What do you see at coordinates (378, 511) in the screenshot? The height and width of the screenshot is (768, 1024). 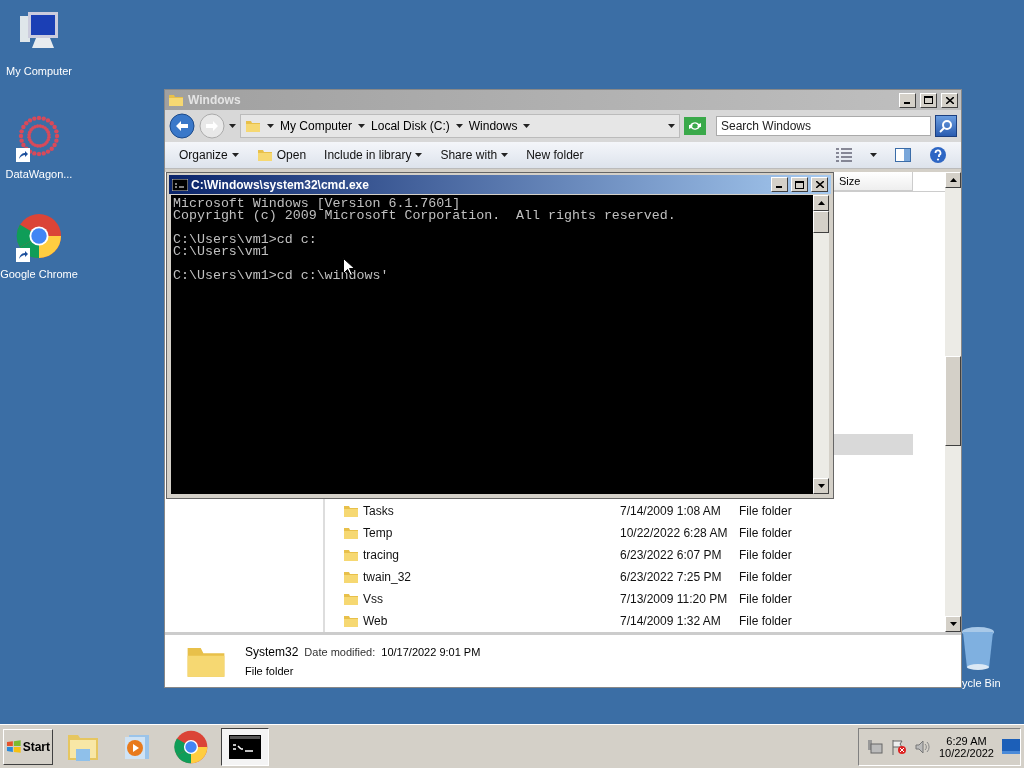 I see `file-name: Tasks` at bounding box center [378, 511].